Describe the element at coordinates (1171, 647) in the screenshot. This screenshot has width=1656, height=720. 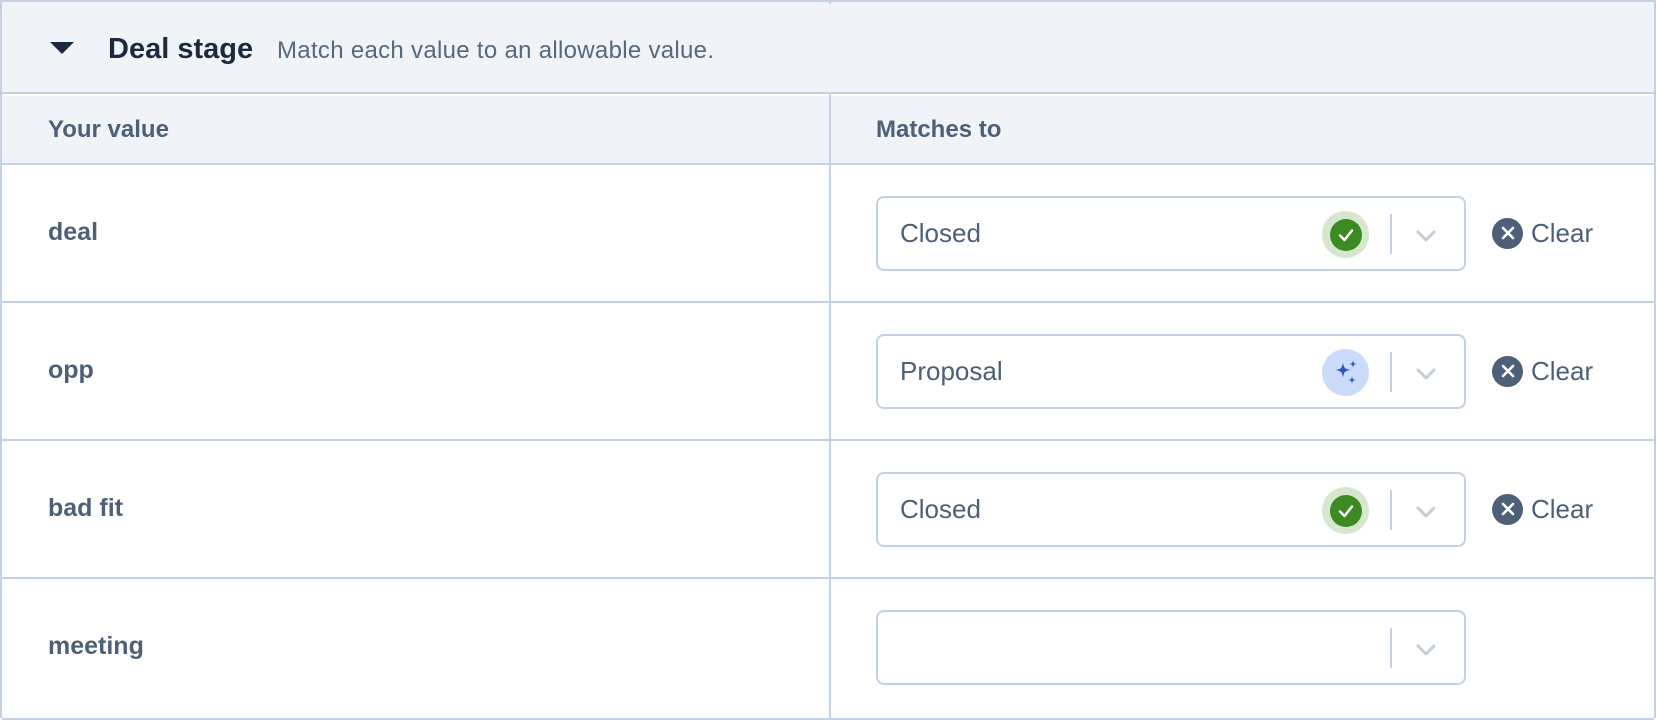
I see `match-select` at that location.